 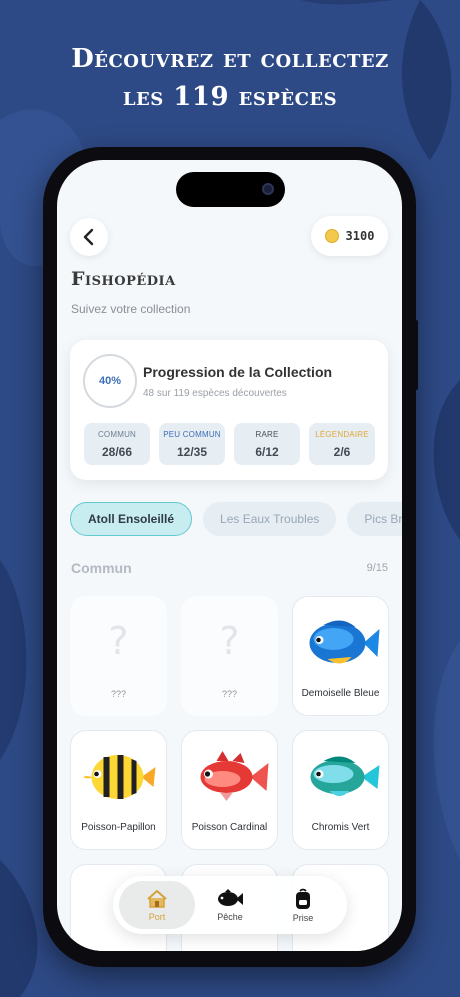 What do you see at coordinates (131, 309) in the screenshot?
I see `page-subtitle: Suivez votre collection` at bounding box center [131, 309].